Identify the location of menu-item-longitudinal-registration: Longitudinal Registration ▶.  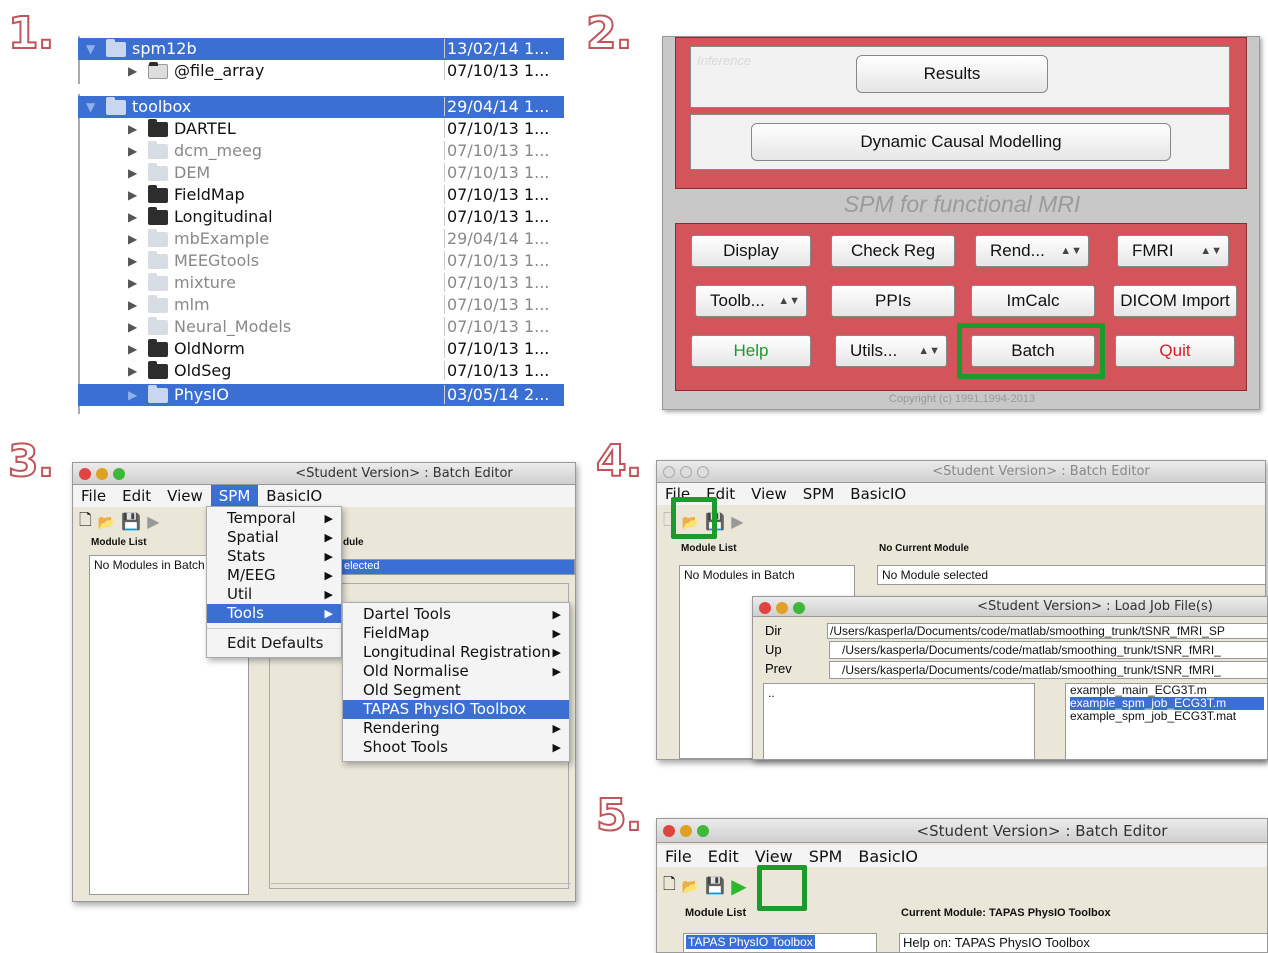
(456, 652).